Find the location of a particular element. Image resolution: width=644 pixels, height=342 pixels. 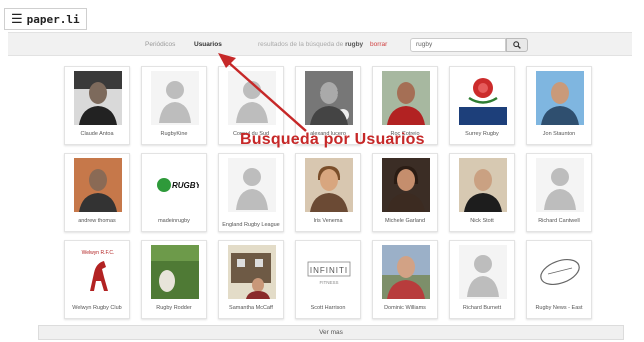

user-card: England Rugby League is located at coordinates (251, 192).